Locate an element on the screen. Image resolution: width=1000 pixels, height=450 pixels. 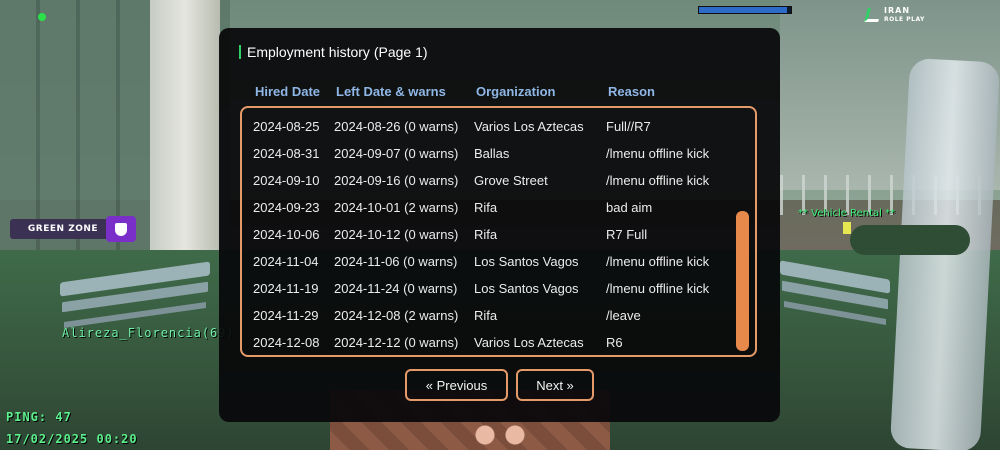
cell-hired-date: 2024-11-04 is located at coordinates (286, 261).